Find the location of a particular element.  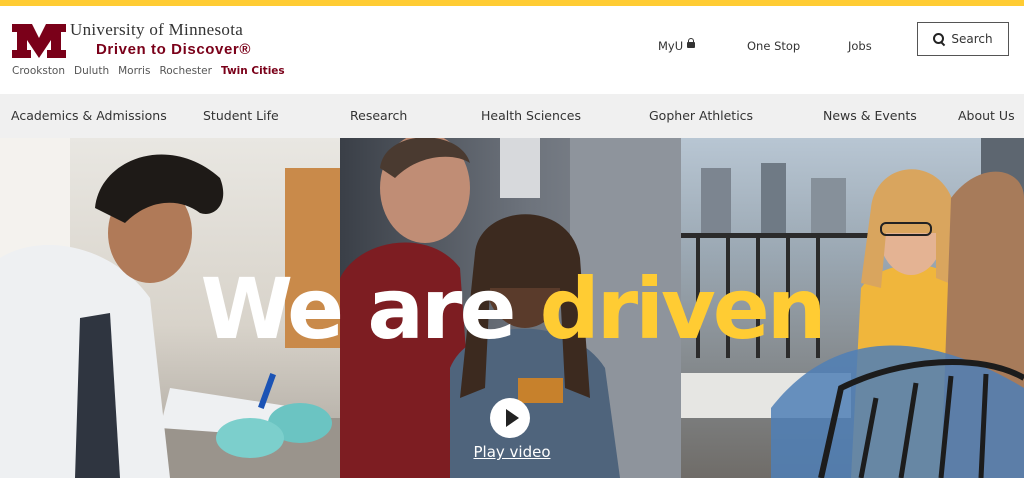

play-icon is located at coordinates (510, 418).